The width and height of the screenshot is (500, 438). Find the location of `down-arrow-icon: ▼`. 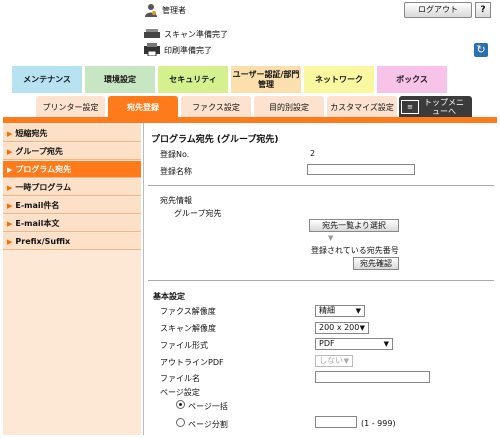

down-arrow-icon: ▼ is located at coordinates (331, 238).